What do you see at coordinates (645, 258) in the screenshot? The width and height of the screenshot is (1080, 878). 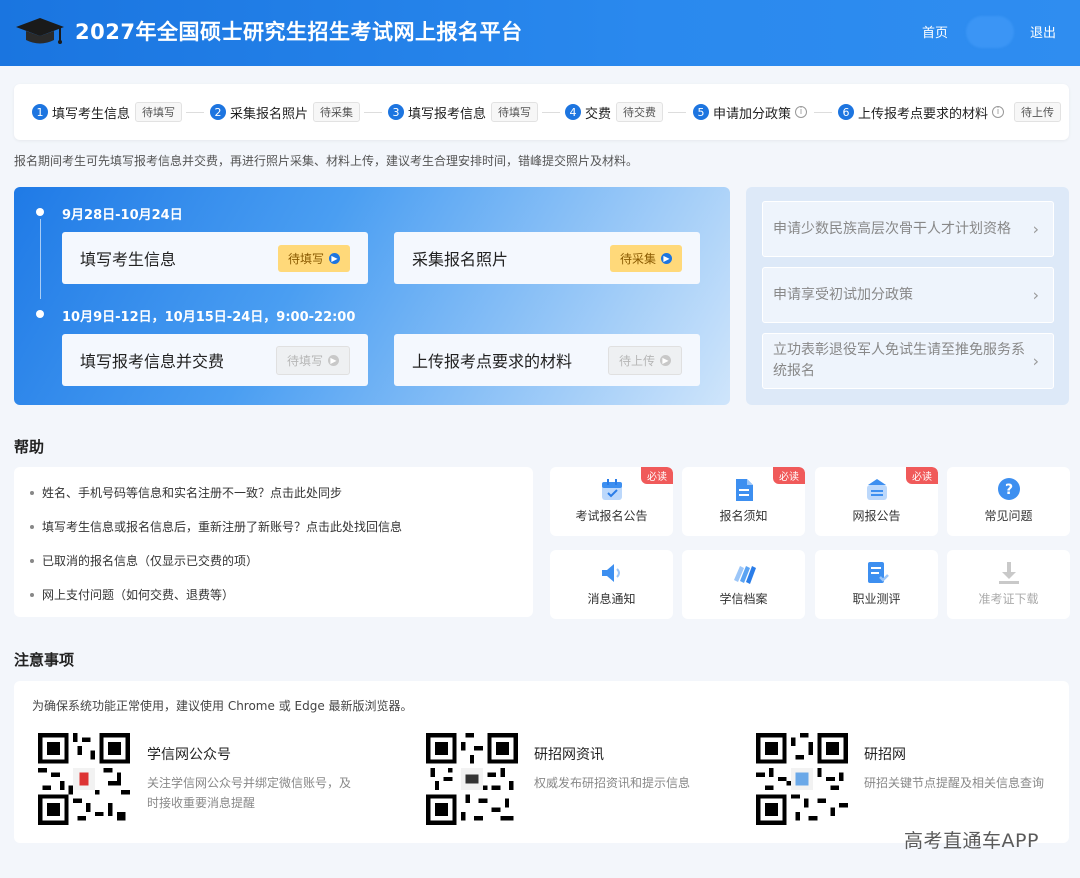 I see `pending-collect-button: 待采集 ▶` at bounding box center [645, 258].